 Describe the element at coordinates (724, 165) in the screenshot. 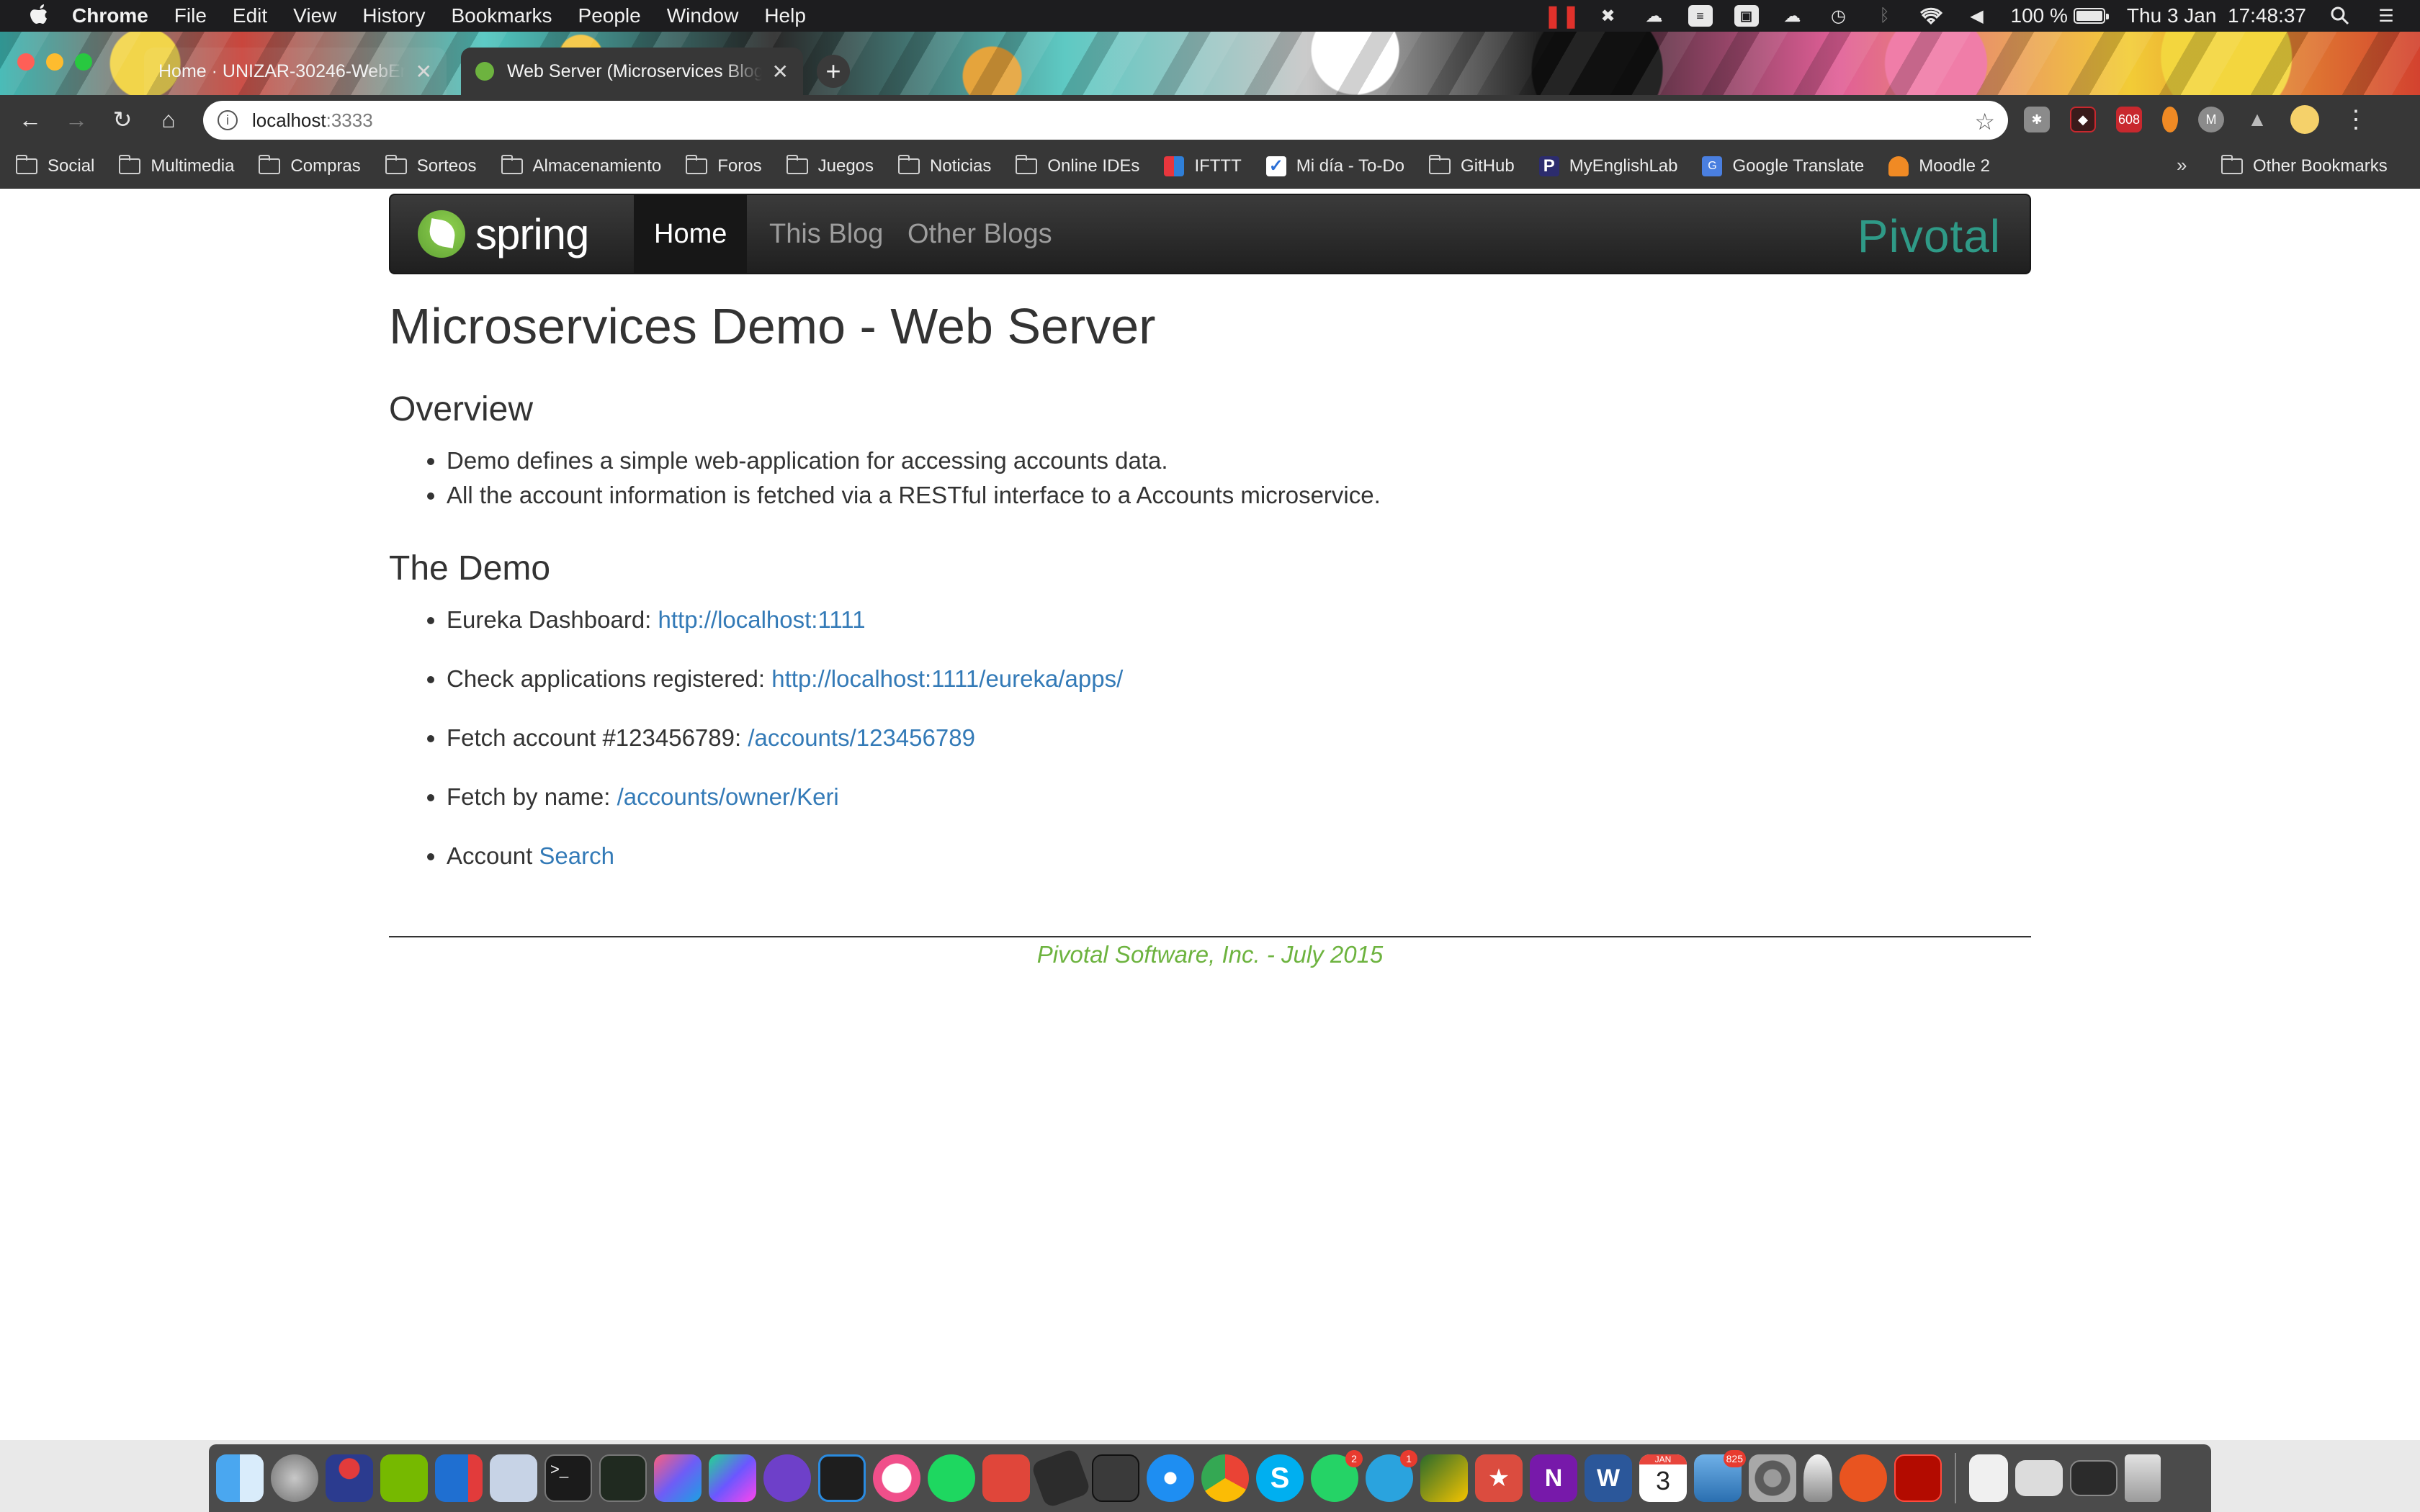

I see `bookmark-foros: Foros` at that location.